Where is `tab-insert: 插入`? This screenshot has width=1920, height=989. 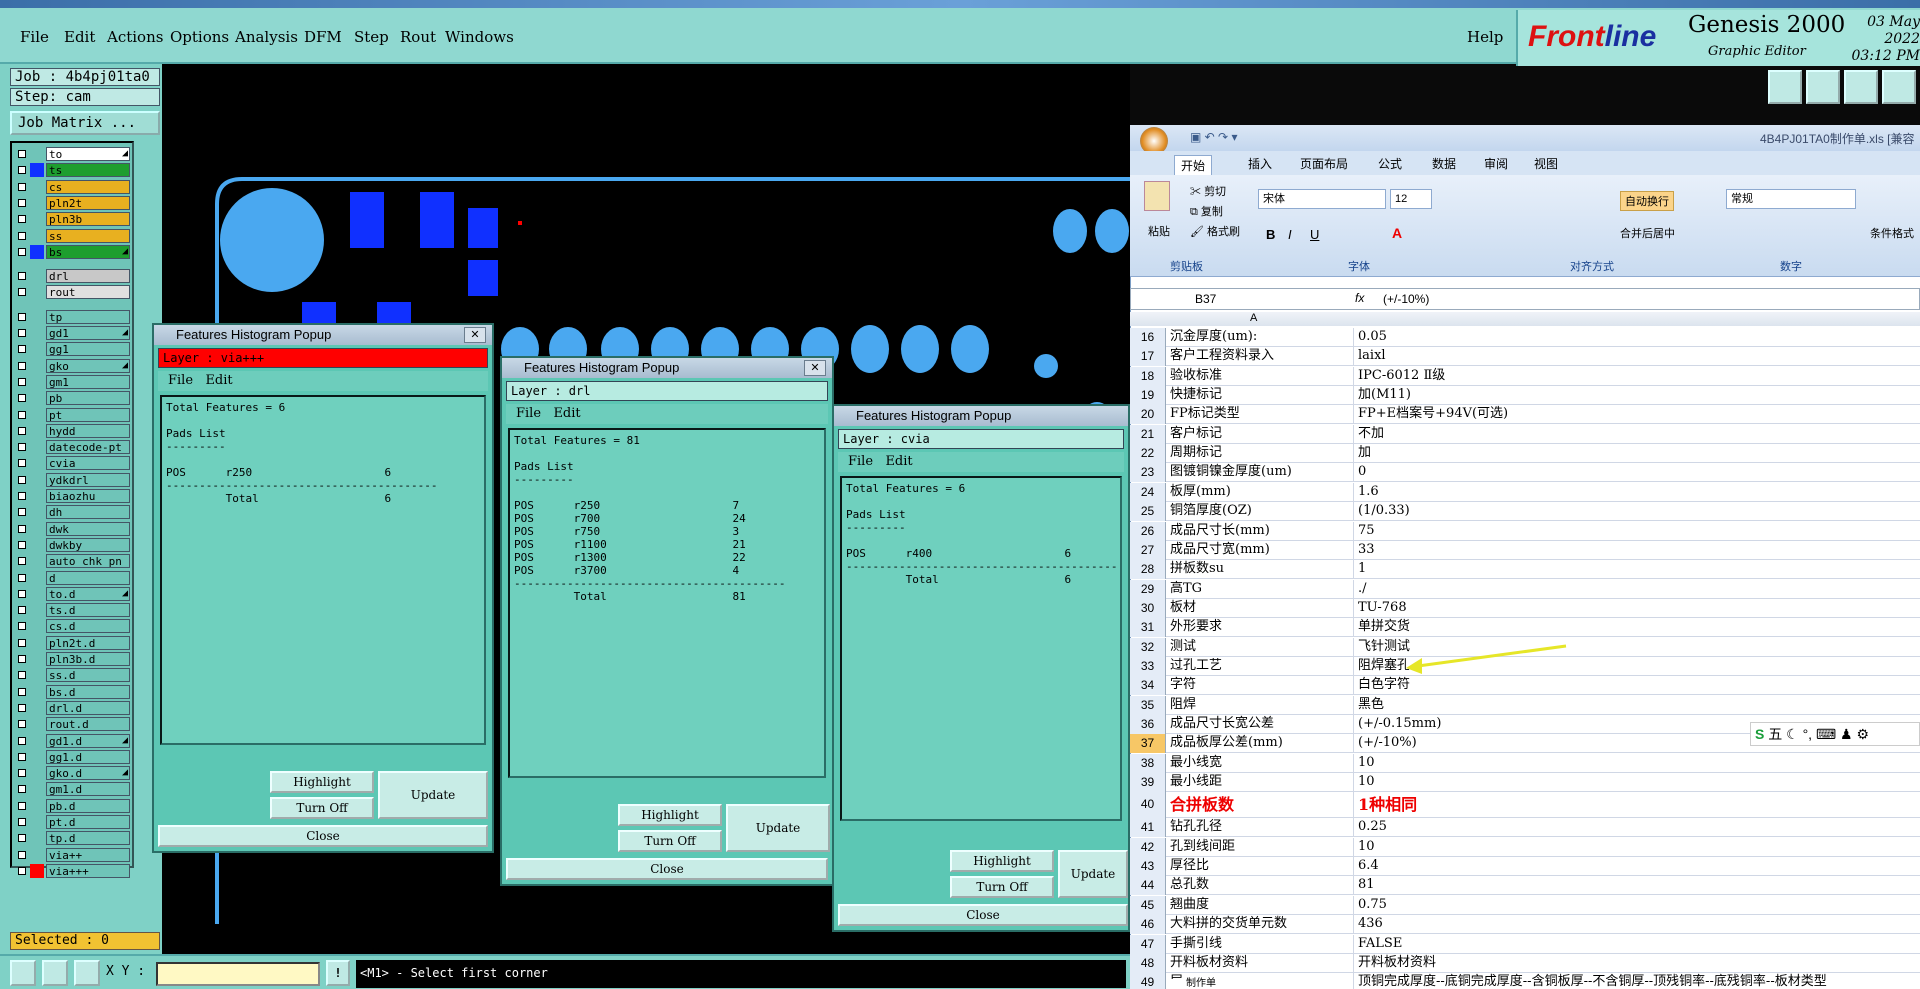
tab-insert: 插入 is located at coordinates (1260, 163).